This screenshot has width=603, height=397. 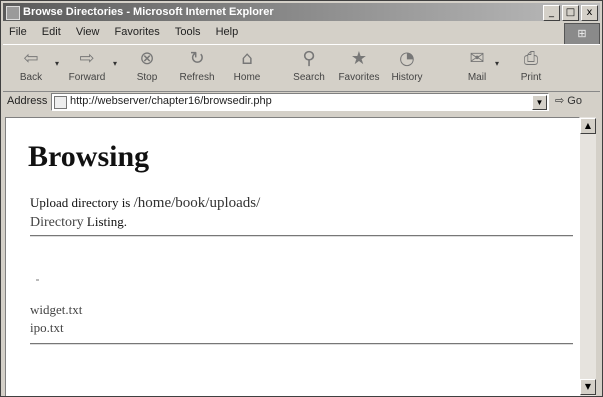 I want to click on forward-button: ⇨ Forward, so click(x=87, y=67).